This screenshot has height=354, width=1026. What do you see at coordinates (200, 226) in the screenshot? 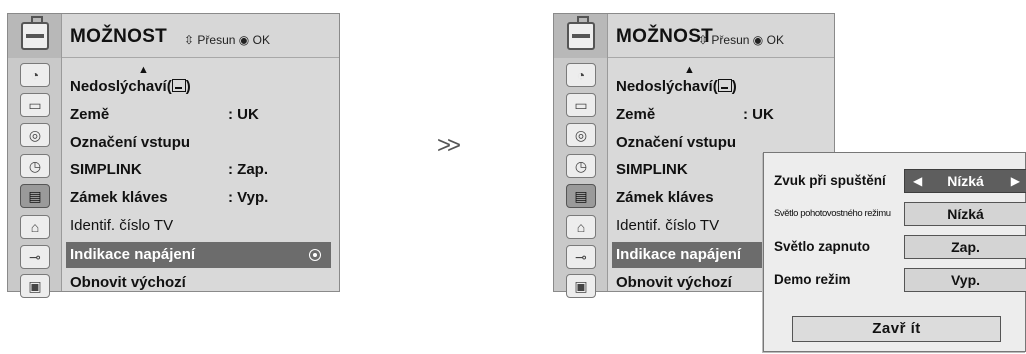
I see `menu-item-tv-id: Identif. číslo TV` at bounding box center [200, 226].